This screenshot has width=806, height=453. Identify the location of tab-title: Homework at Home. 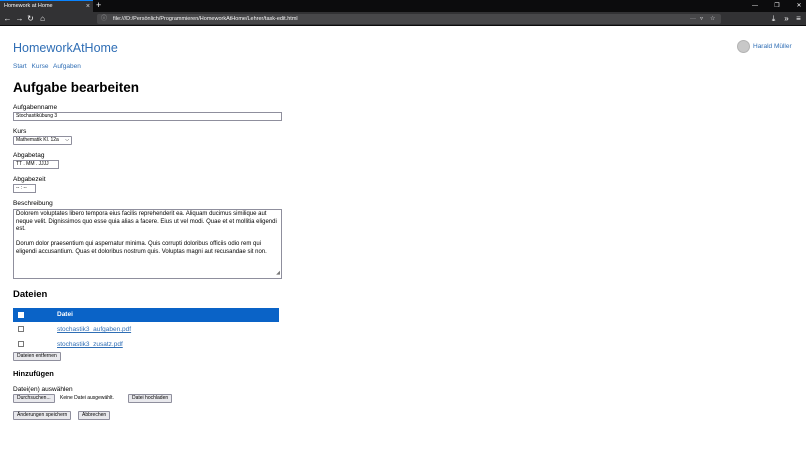
(28, 6).